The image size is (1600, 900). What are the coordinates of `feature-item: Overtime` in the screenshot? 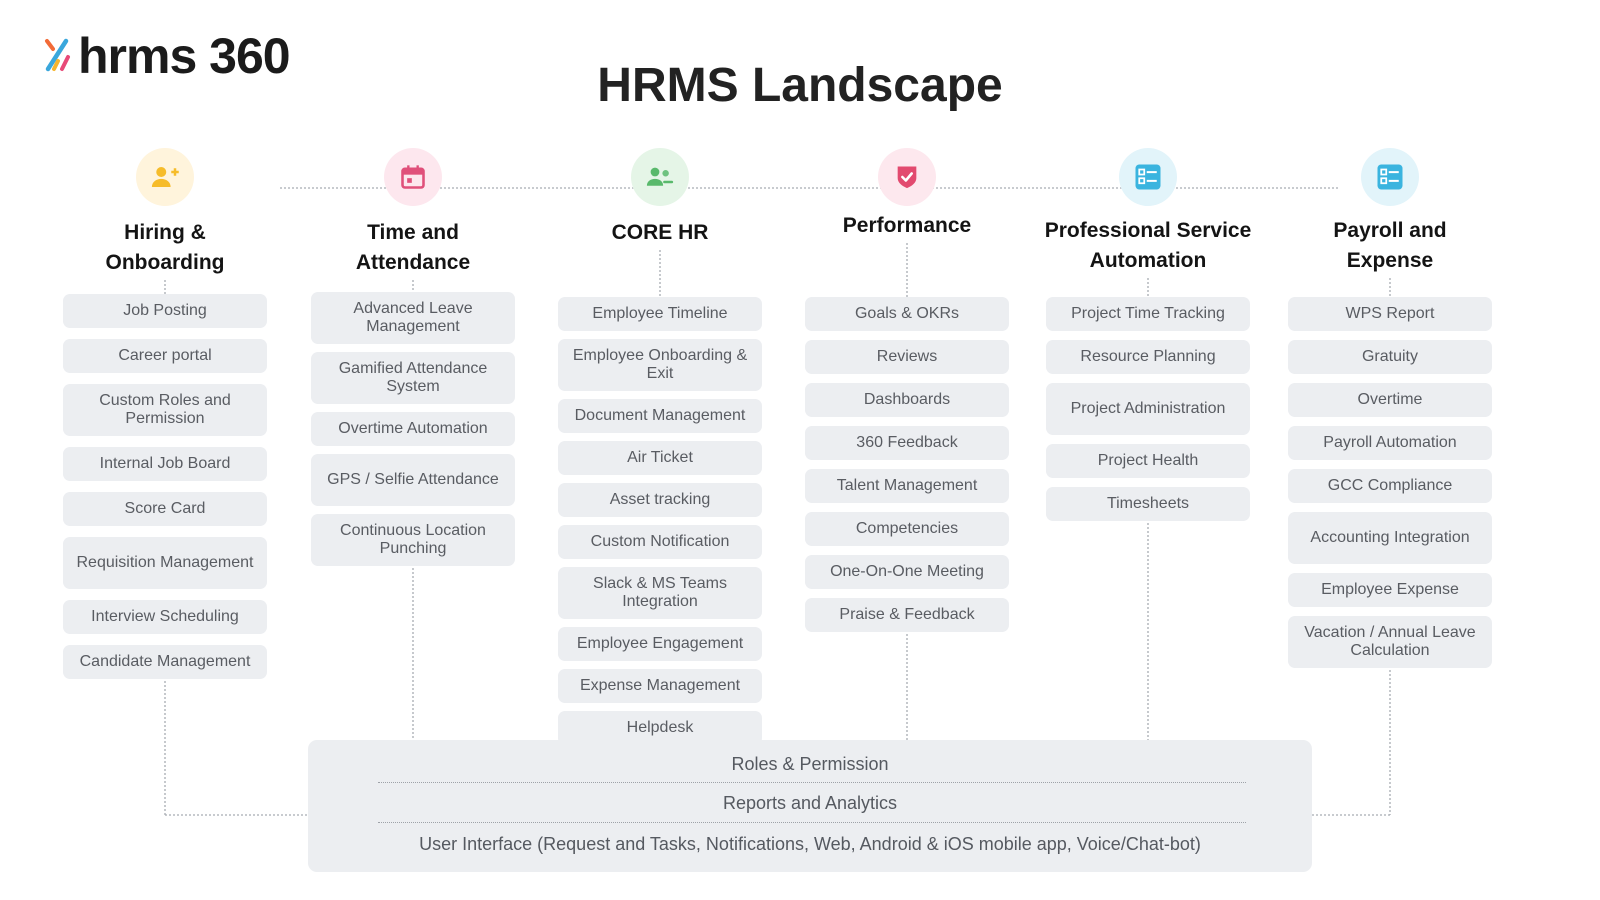 It's located at (1390, 400).